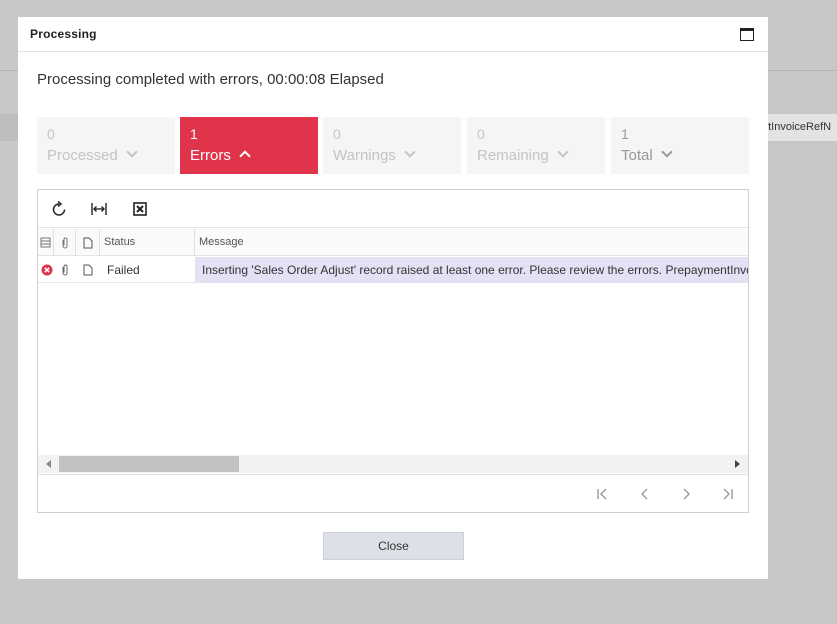 The width and height of the screenshot is (837, 624). I want to click on status-cell: Failed, so click(147, 270).